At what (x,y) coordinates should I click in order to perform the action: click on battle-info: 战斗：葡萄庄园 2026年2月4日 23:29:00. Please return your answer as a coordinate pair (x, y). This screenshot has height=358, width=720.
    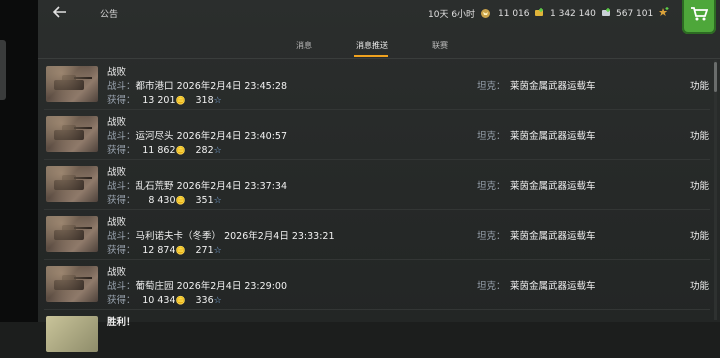
    Looking at the image, I should click on (197, 285).